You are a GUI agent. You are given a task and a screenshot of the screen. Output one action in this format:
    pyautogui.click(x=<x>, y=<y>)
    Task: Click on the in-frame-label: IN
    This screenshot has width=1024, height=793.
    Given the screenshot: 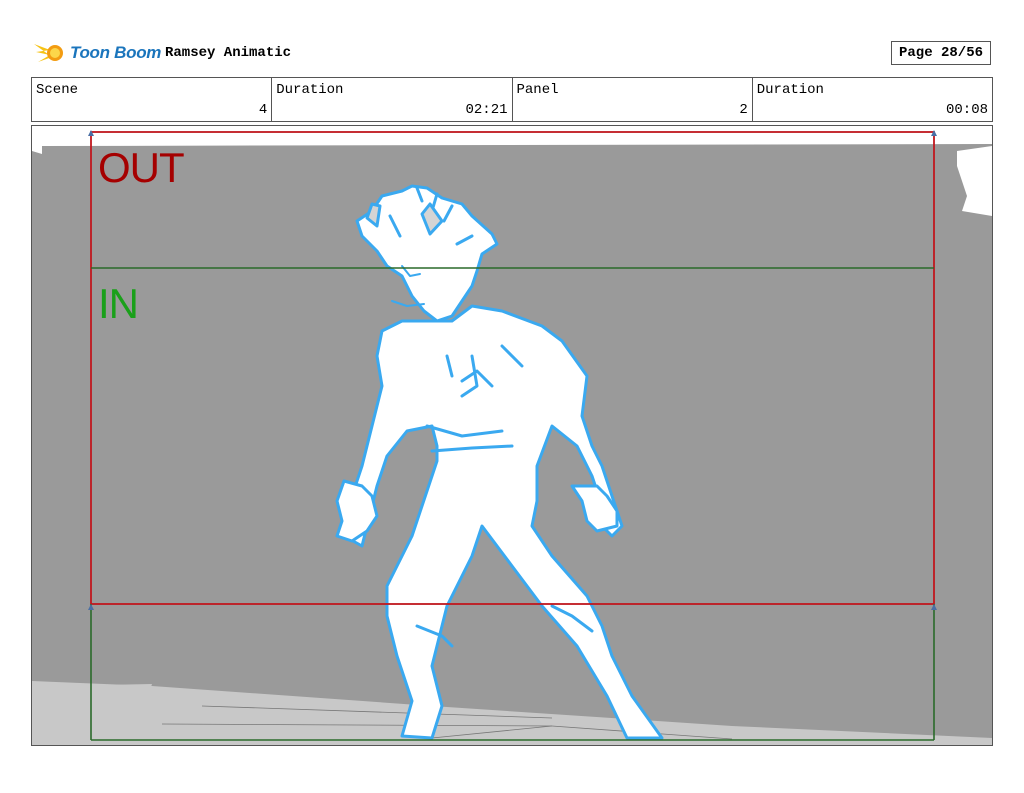 What is the action you would take?
    pyautogui.click(x=118, y=303)
    